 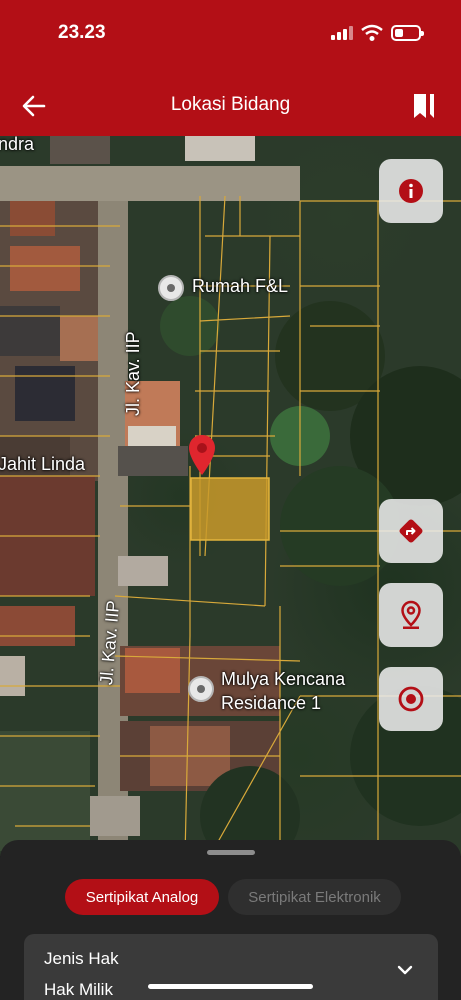 I want to click on poi-label: Residance 1, so click(x=271, y=703).